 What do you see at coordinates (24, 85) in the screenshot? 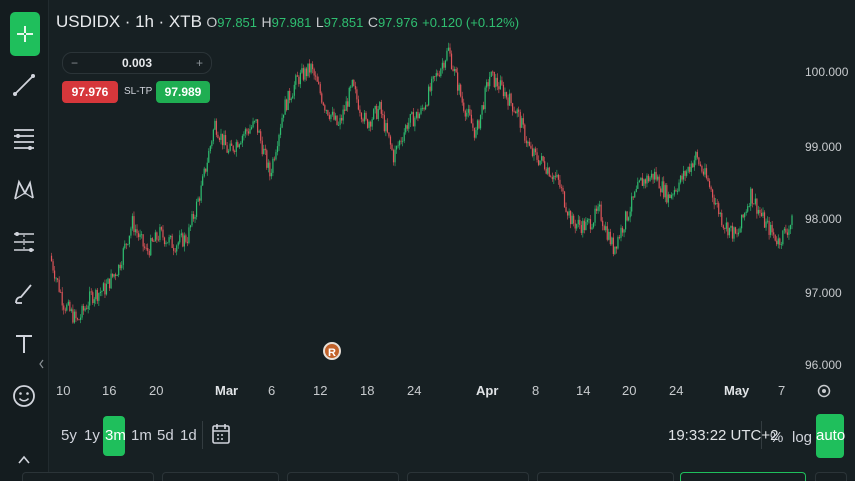
I see `trend-line-tool-button` at bounding box center [24, 85].